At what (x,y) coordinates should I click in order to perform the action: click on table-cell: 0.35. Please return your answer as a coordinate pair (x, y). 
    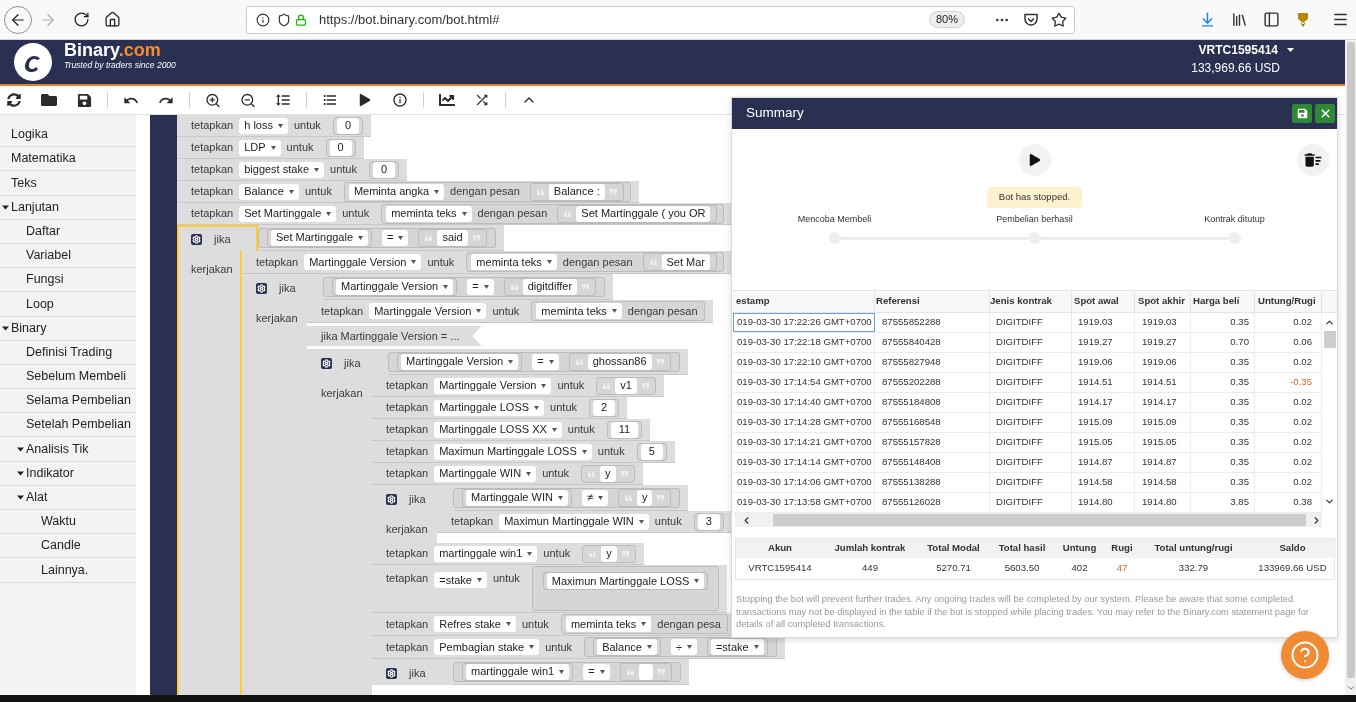
    Looking at the image, I should click on (1223, 482).